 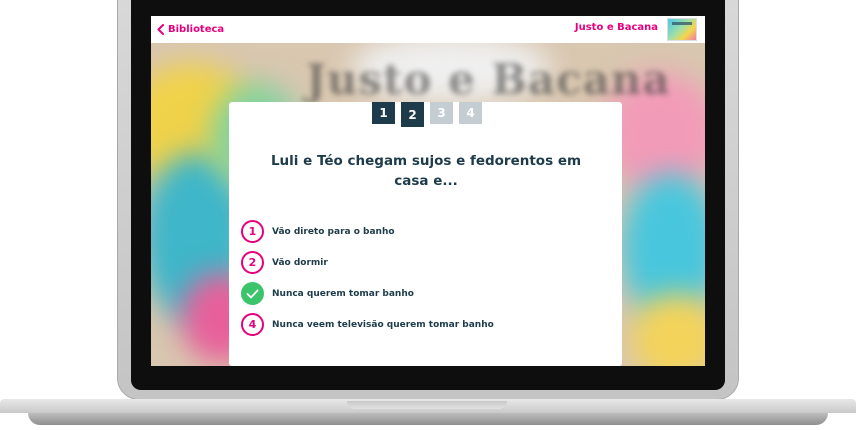 I want to click on option-text: Vão dormir, so click(x=300, y=262).